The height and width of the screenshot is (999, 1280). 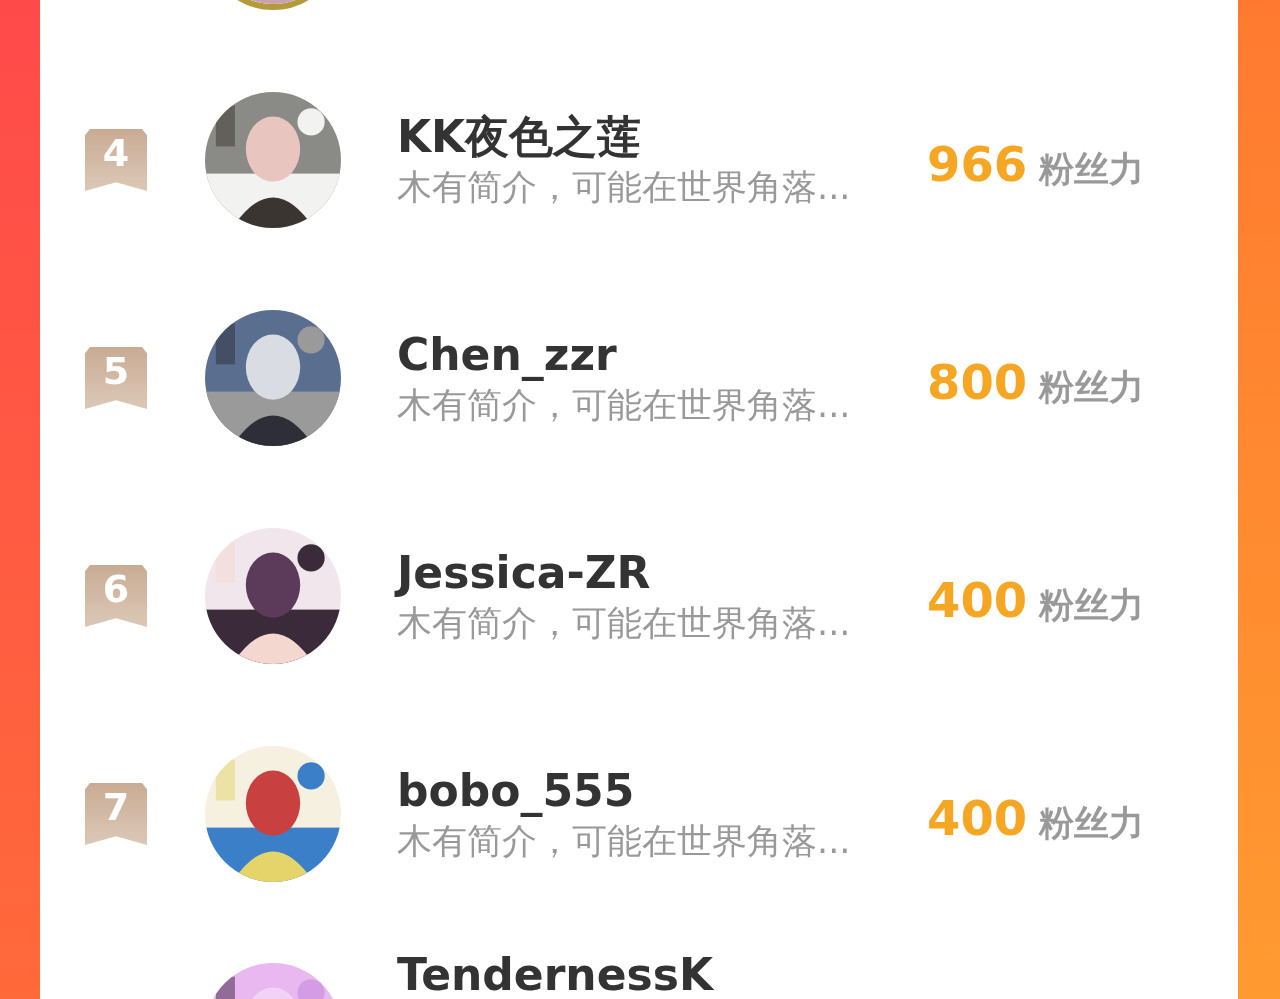 I want to click on fan-score: 800, so click(x=977, y=381).